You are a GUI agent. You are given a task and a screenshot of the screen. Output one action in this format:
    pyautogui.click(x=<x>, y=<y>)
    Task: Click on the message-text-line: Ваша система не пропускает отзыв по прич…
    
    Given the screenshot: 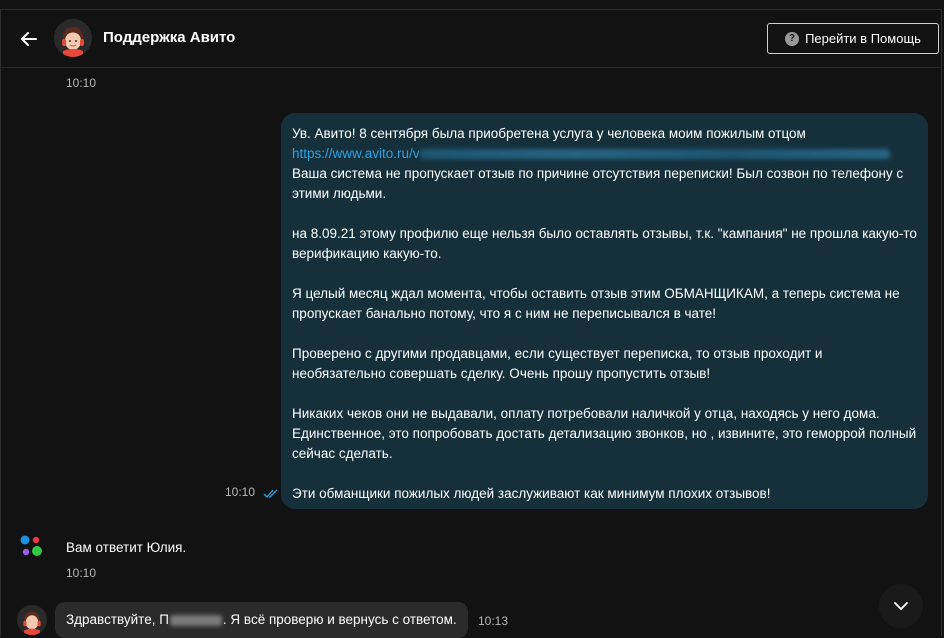 What is the action you would take?
    pyautogui.click(x=598, y=183)
    